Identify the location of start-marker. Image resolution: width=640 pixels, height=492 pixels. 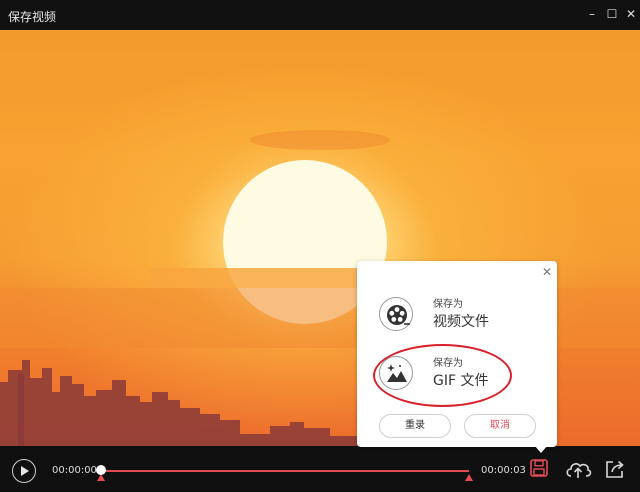
(101, 477).